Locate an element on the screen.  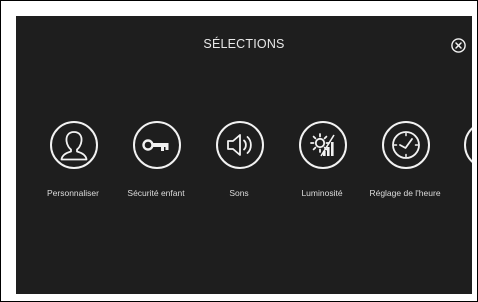
close-circle-icon is located at coordinates (458, 45).